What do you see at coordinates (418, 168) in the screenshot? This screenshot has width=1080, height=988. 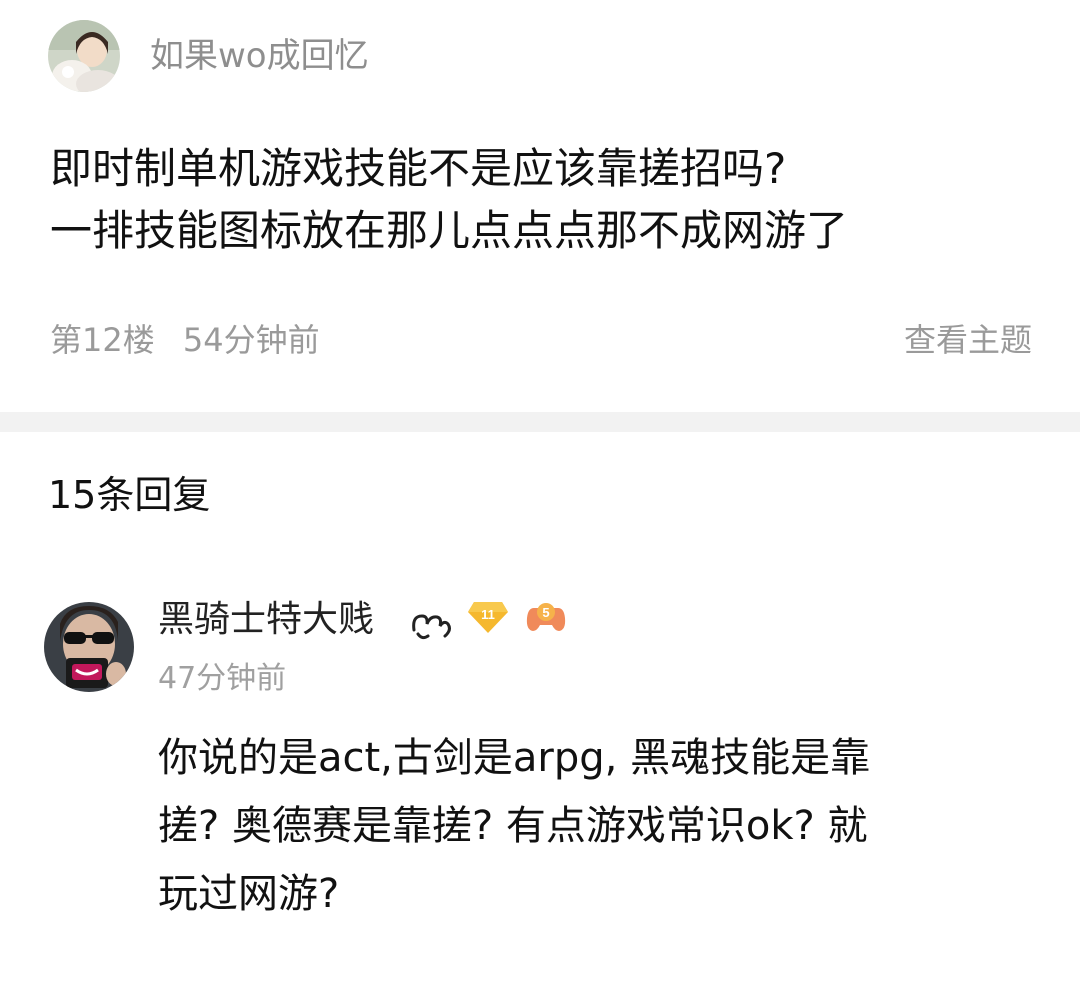 I see `post-content-line: 即时制单机游戏技能不是应该靠搓招吗?` at bounding box center [418, 168].